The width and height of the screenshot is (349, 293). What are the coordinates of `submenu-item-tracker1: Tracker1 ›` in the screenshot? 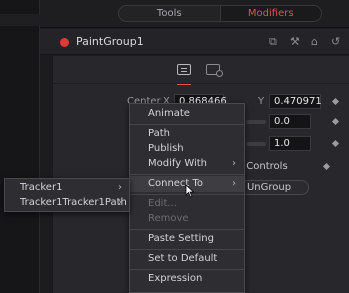 It's located at (67, 188).